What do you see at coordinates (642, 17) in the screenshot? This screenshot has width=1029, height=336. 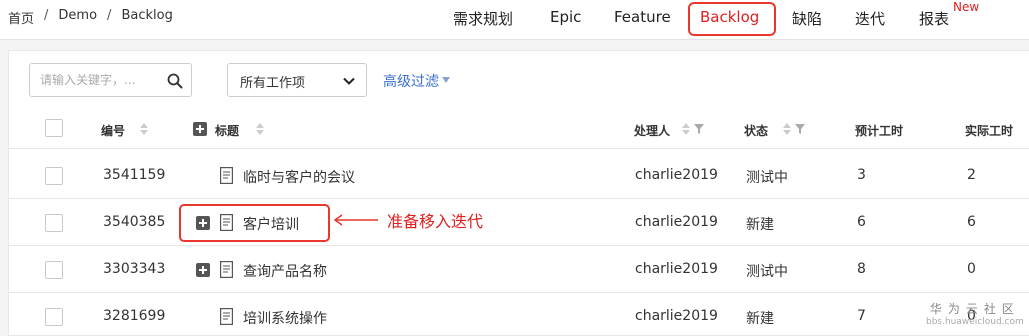 I see `nav-feature: Feature` at bounding box center [642, 17].